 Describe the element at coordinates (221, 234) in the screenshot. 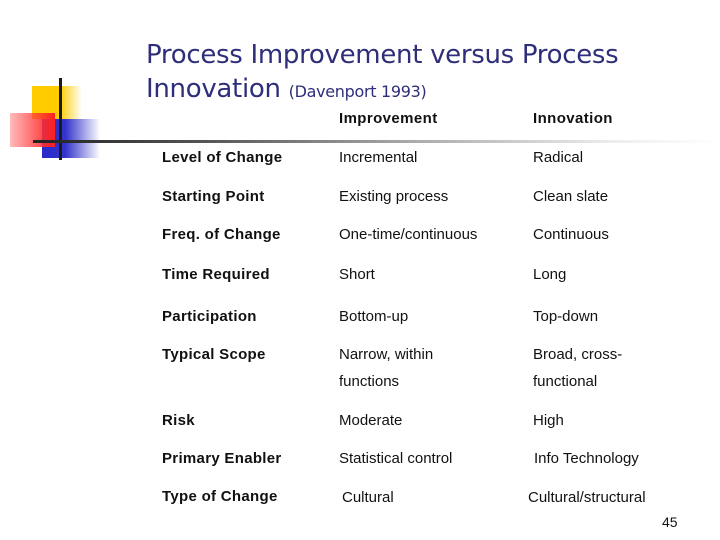

I see `row-label: Freq. of Change` at that location.